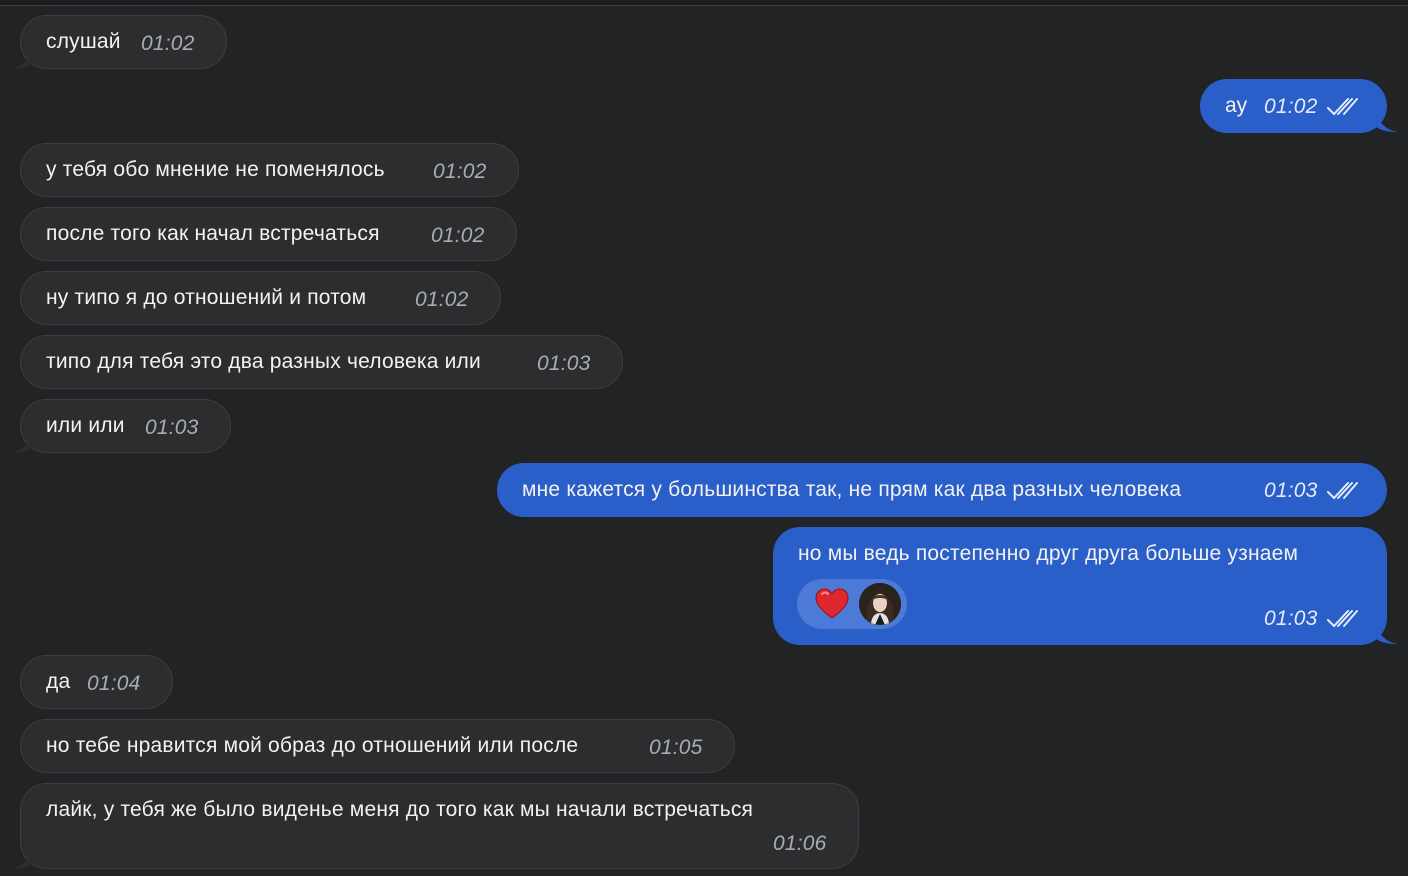  I want to click on message-text: ау, so click(1236, 105).